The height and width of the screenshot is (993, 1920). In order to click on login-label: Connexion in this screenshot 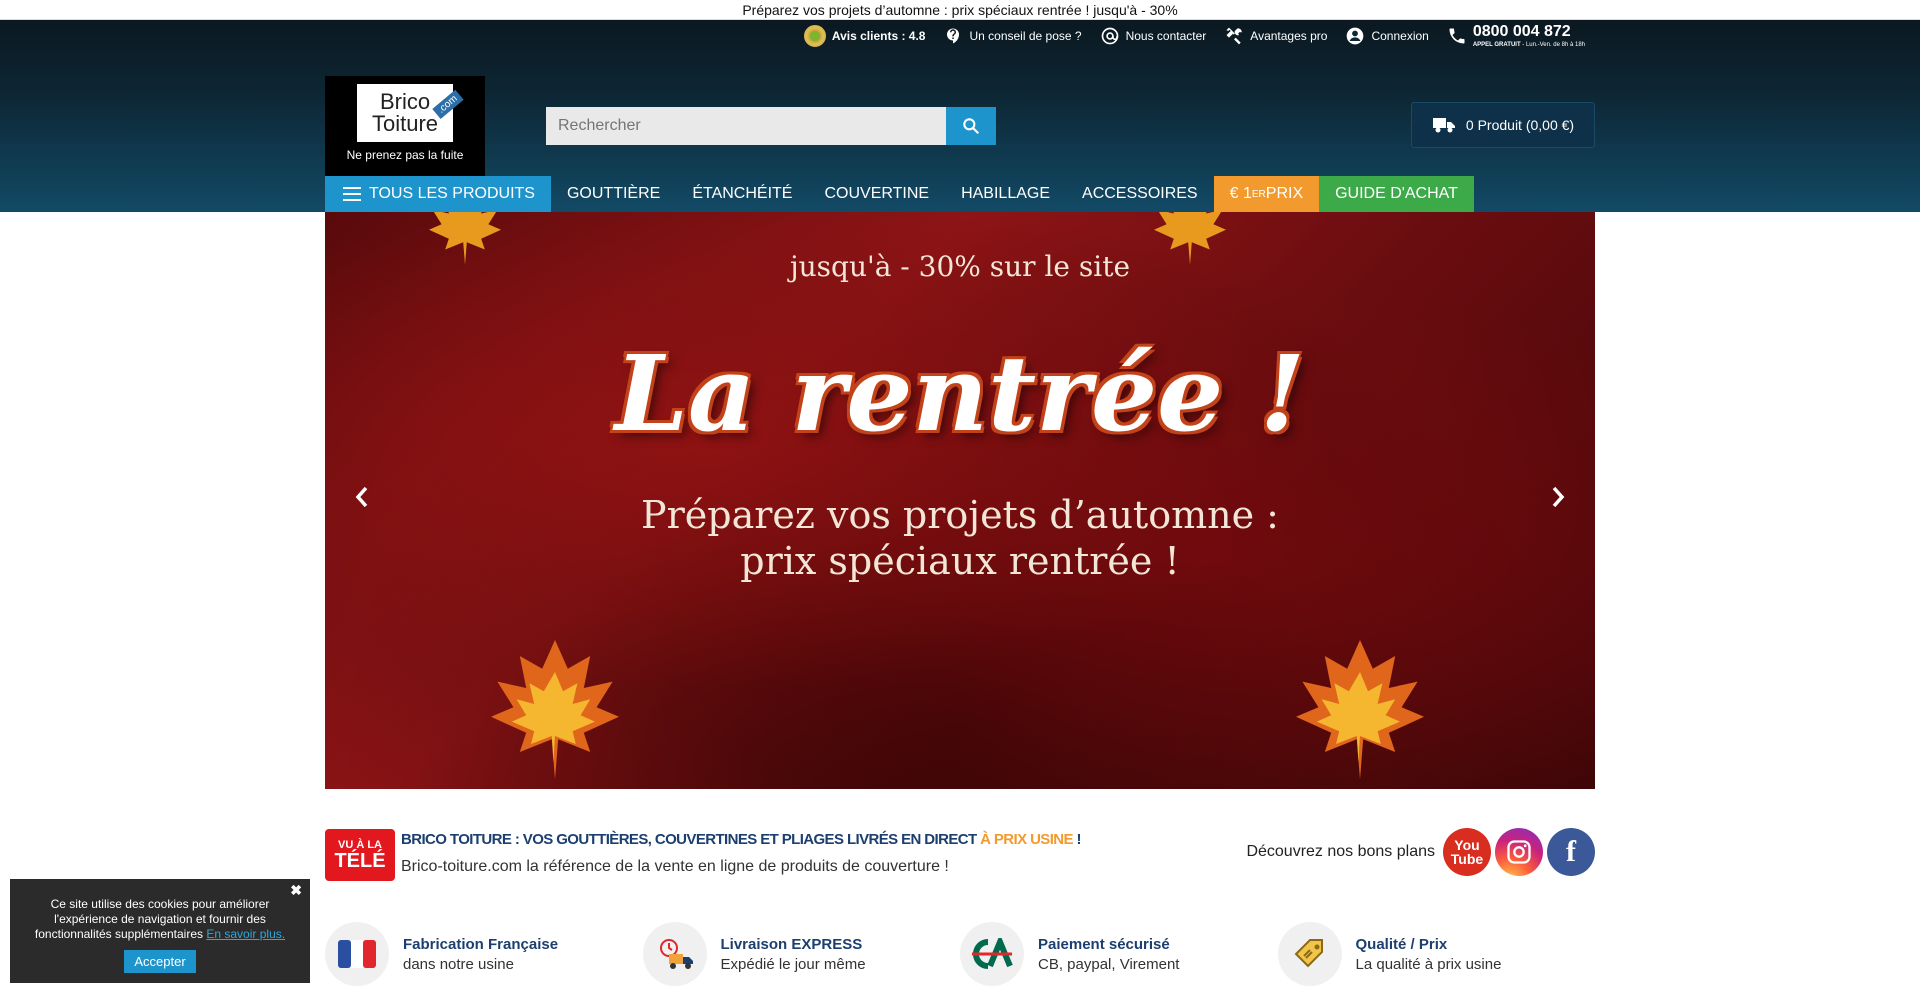, I will do `click(1400, 36)`.